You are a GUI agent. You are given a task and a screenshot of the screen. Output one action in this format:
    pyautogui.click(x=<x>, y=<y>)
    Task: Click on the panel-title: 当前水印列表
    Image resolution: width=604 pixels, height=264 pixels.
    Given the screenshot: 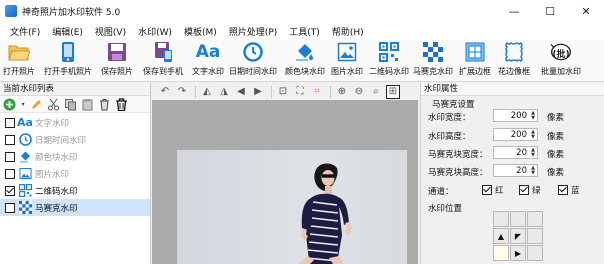 What is the action you would take?
    pyautogui.click(x=75, y=89)
    